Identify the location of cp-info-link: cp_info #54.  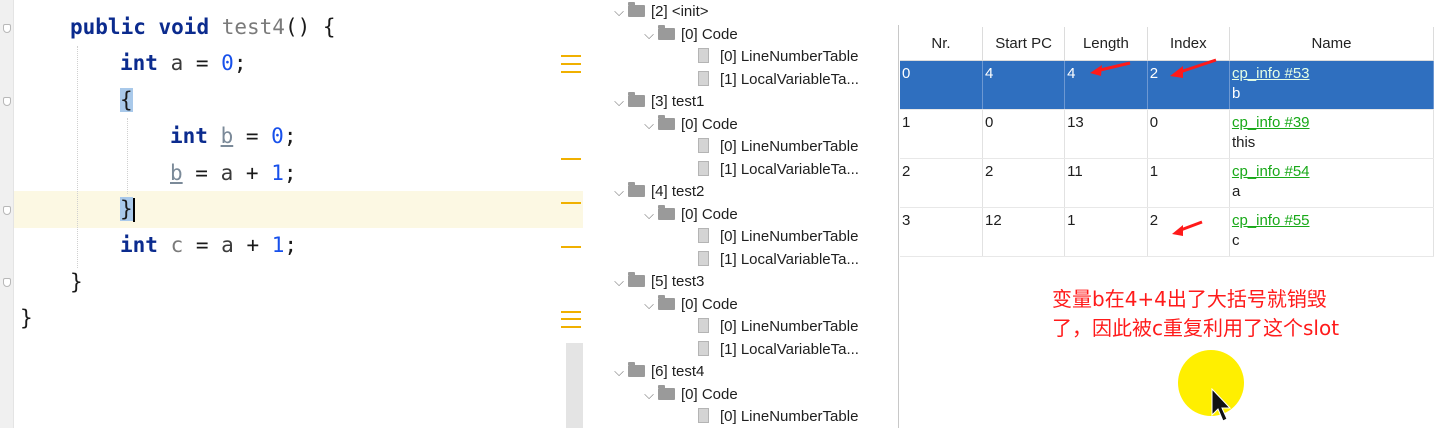
(1332, 171).